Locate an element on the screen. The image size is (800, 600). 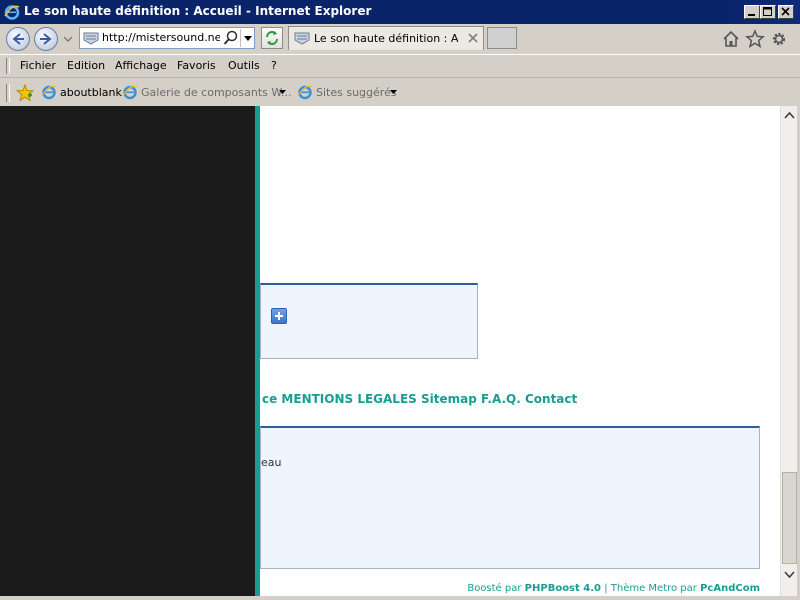
credits-engine-link: PHPBoost 4.0 is located at coordinates (563, 588).